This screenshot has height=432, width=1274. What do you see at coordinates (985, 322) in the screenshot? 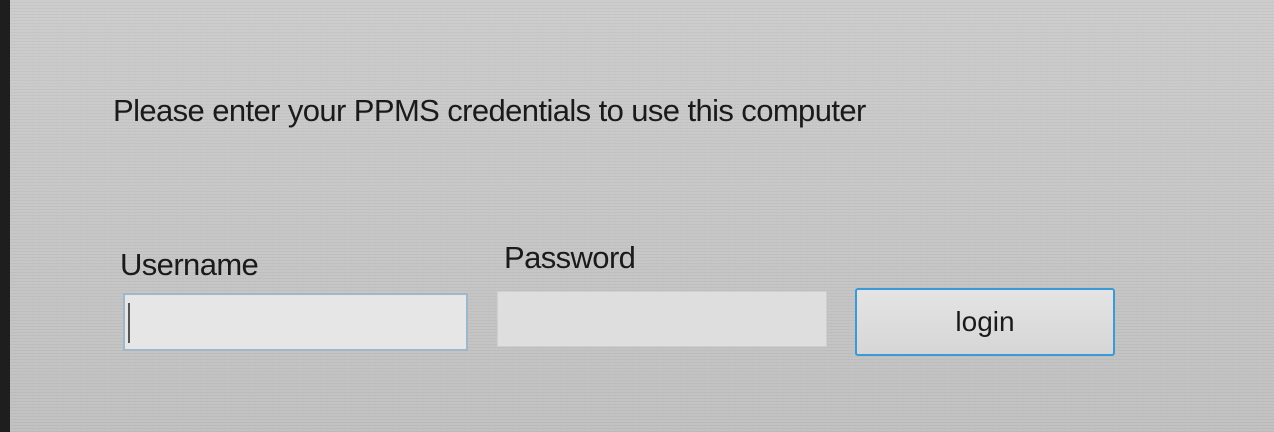
I see `login-button: login` at bounding box center [985, 322].